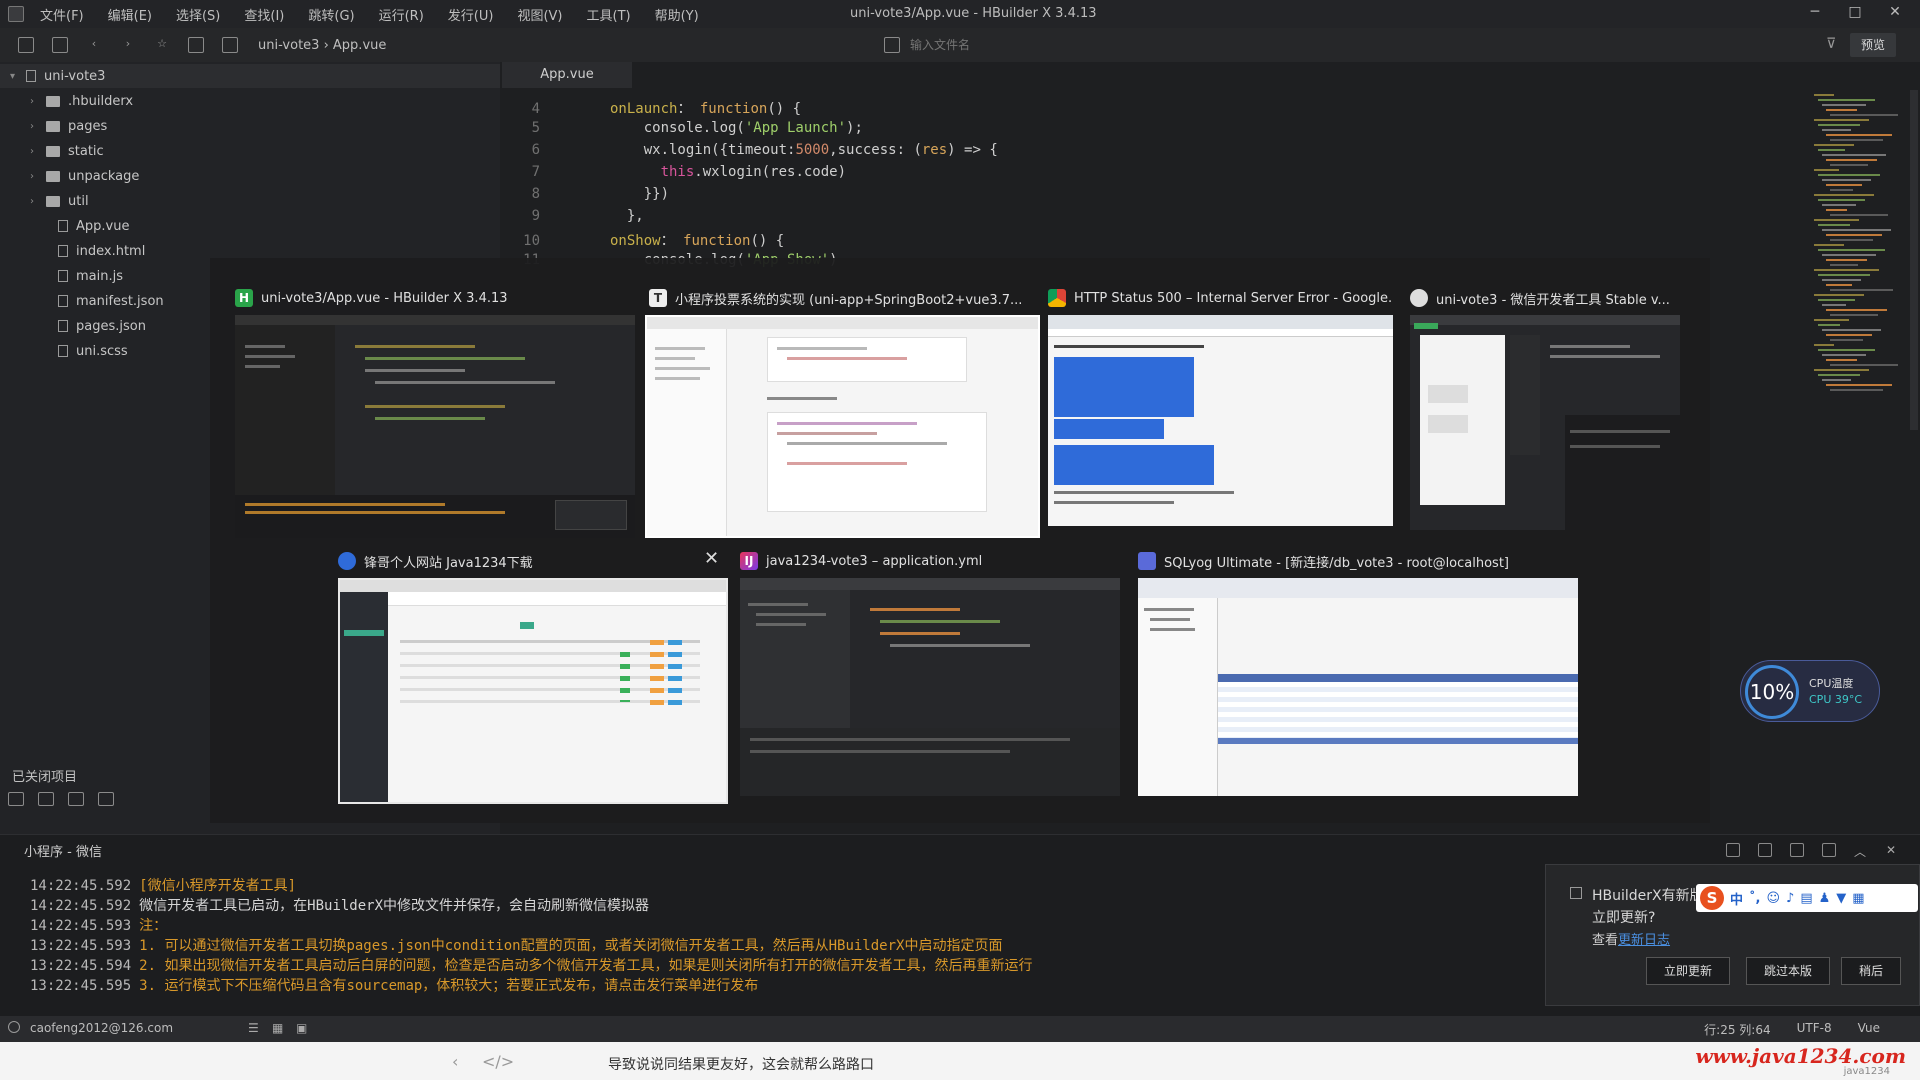  What do you see at coordinates (673, 175) in the screenshot?
I see `code-line: 7 this.wxlogin(res.code)` at bounding box center [673, 175].